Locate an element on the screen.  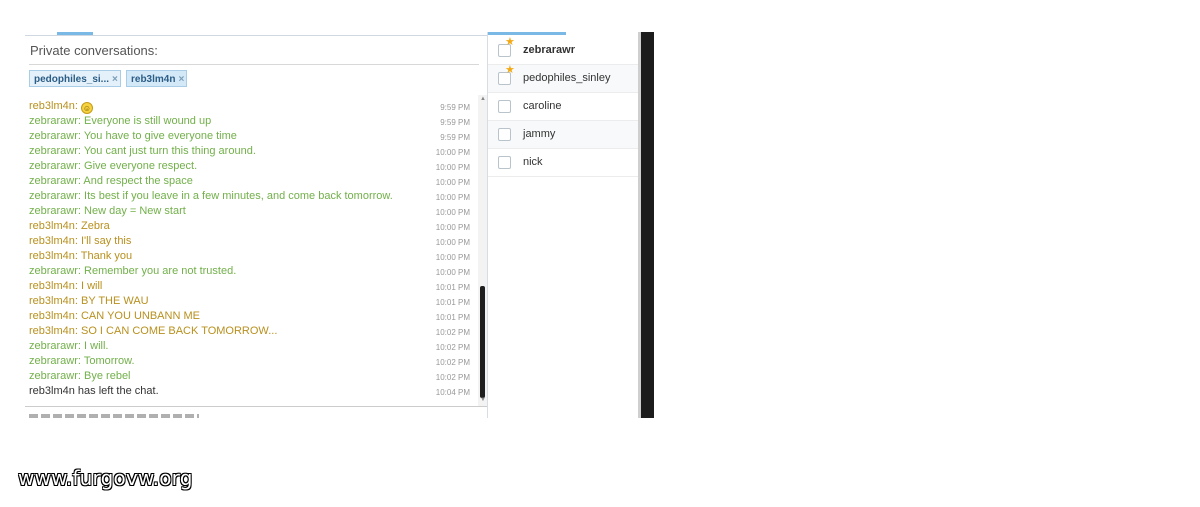
user-name: nick is located at coordinates (533, 162).